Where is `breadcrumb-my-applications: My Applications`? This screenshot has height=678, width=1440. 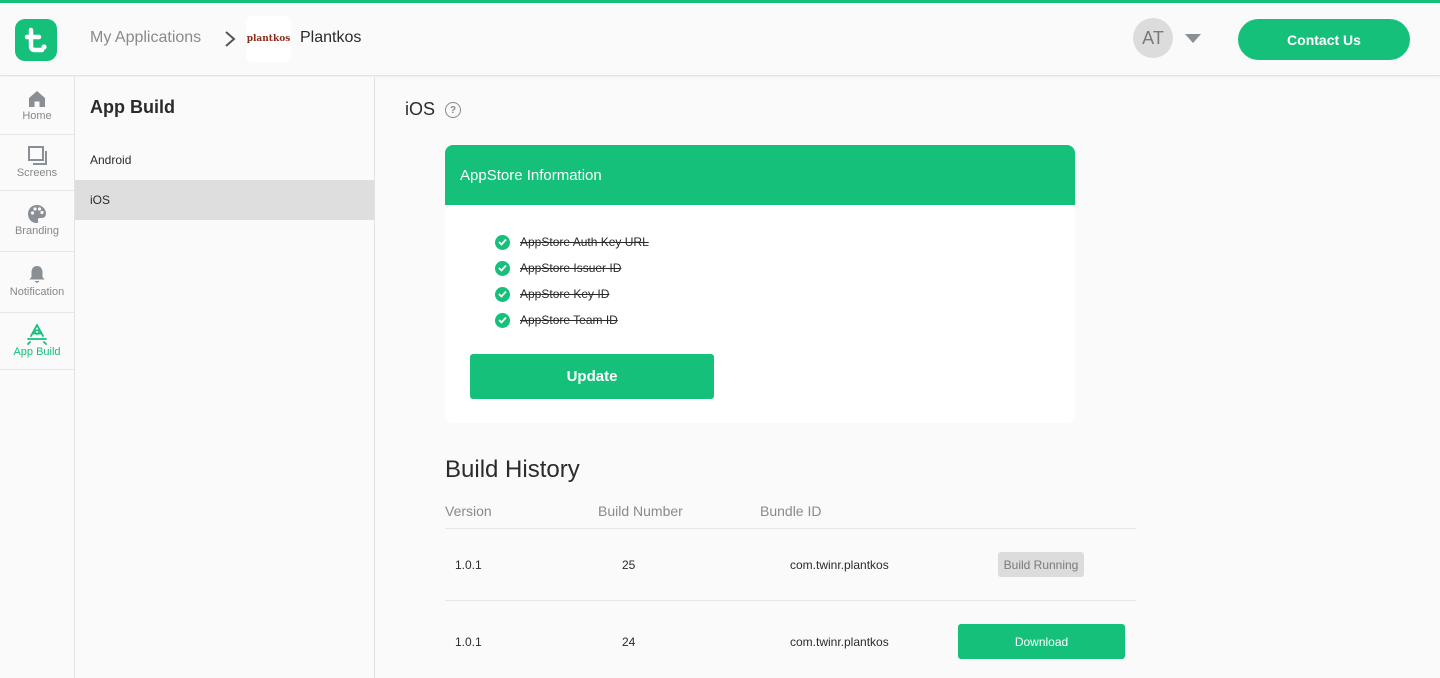
breadcrumb-my-applications: My Applications is located at coordinates (145, 38).